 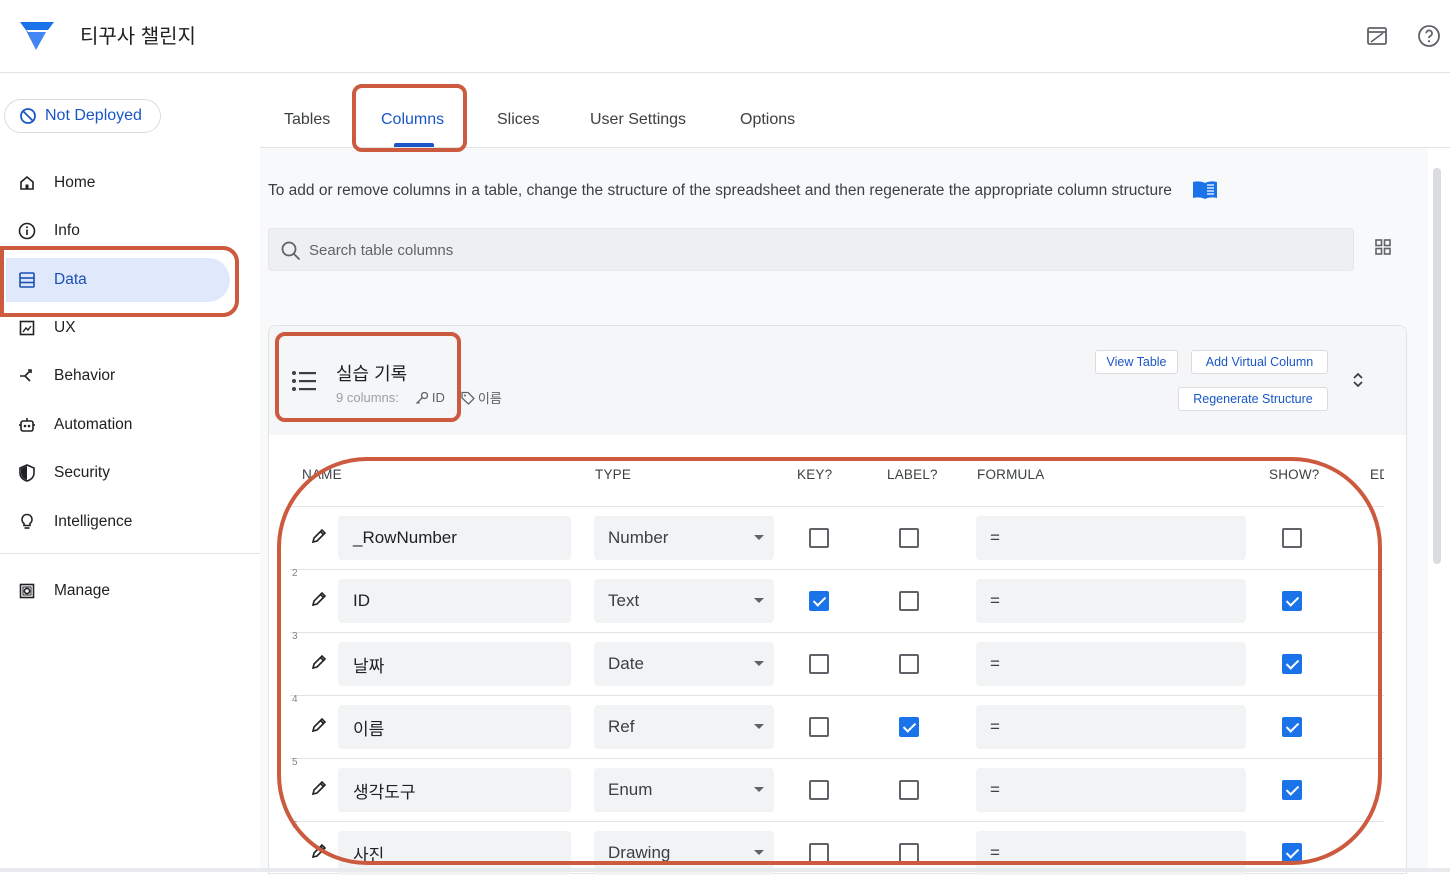 What do you see at coordinates (684, 727) in the screenshot?
I see `column-type-select: Ref` at bounding box center [684, 727].